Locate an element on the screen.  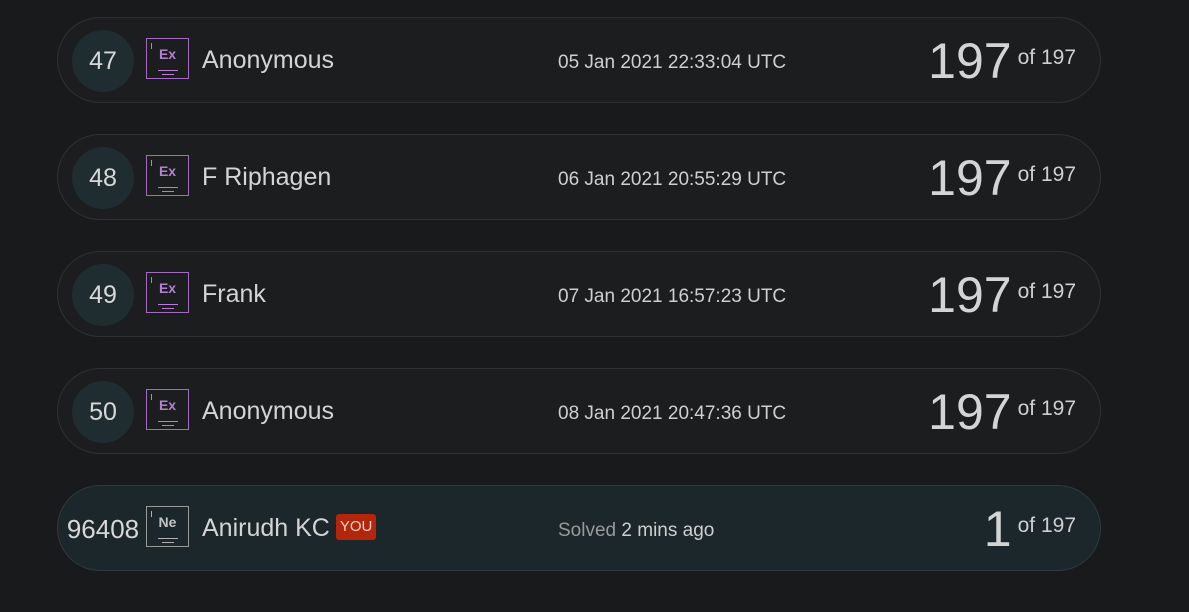
you-badge: YOU is located at coordinates (356, 526).